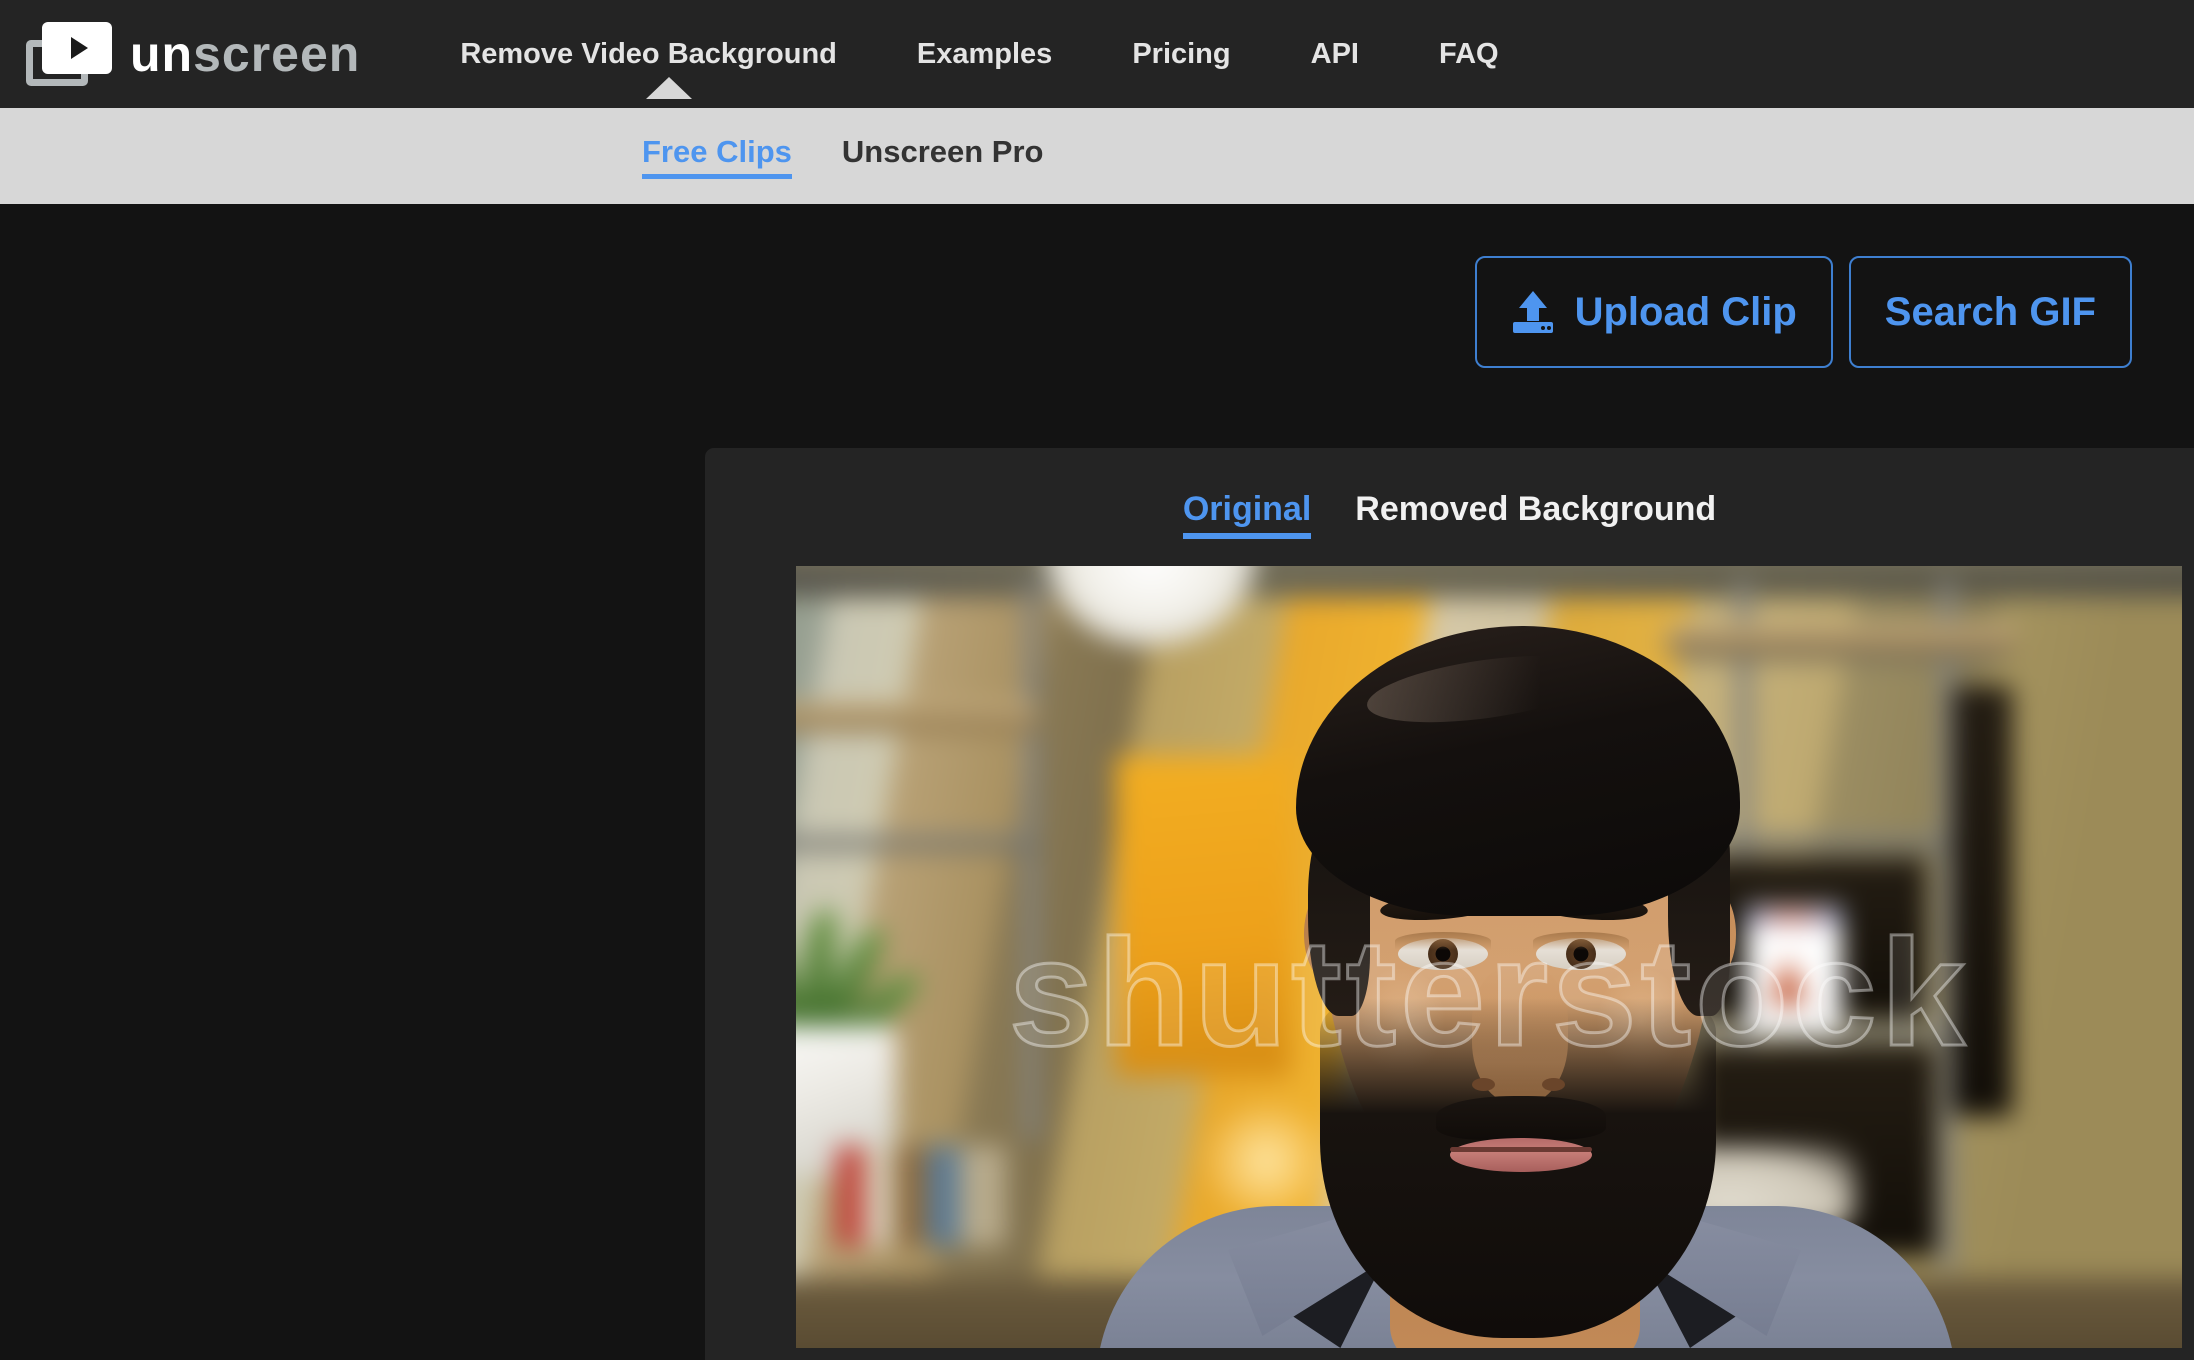 The image size is (2194, 1360). I want to click on nav-item-faq: FAQ, so click(1469, 54).